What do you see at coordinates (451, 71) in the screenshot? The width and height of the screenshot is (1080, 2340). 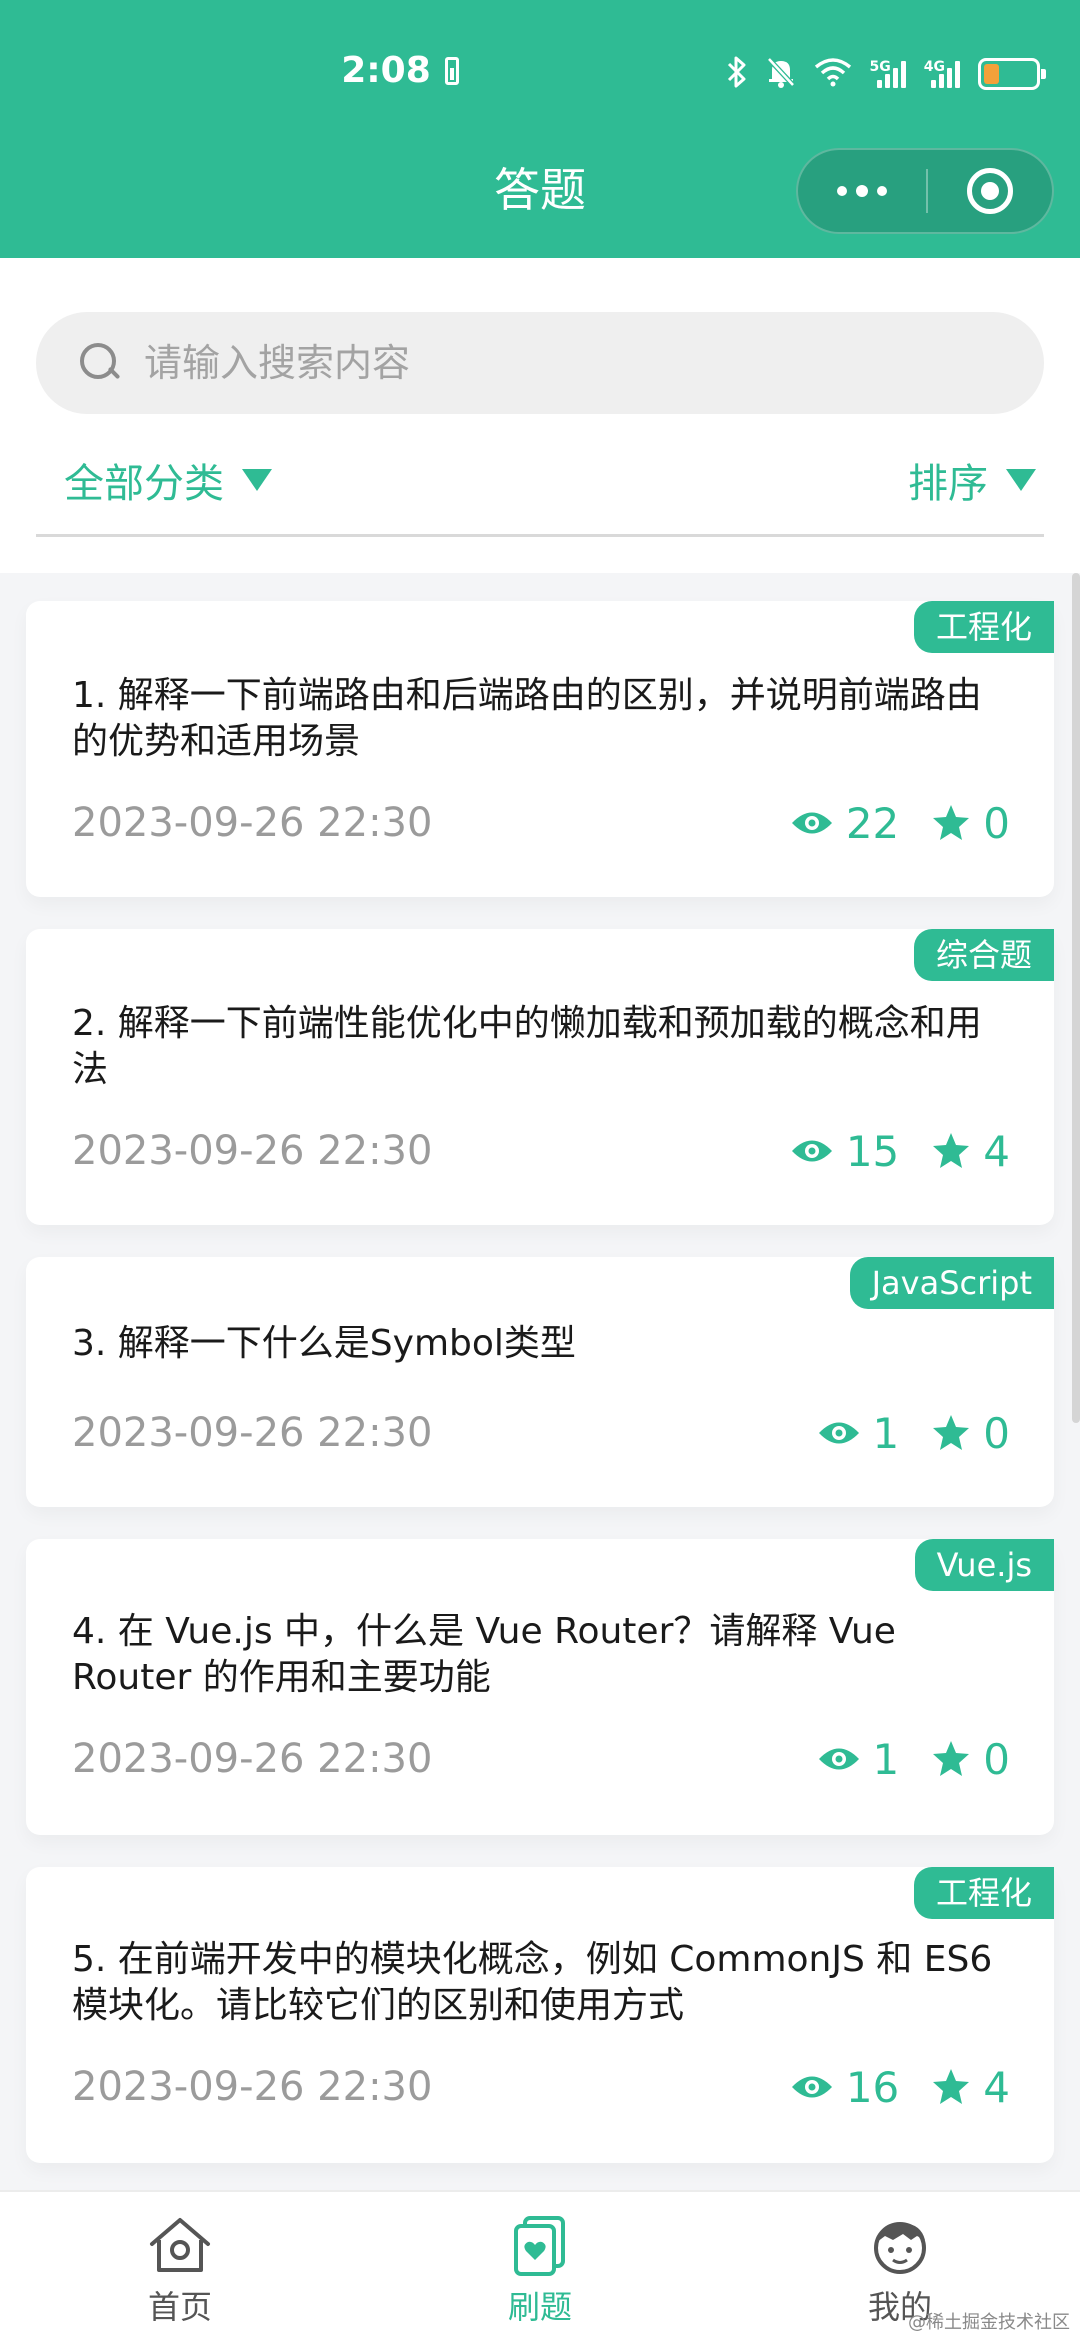 I see `battery-saver-icon` at bounding box center [451, 71].